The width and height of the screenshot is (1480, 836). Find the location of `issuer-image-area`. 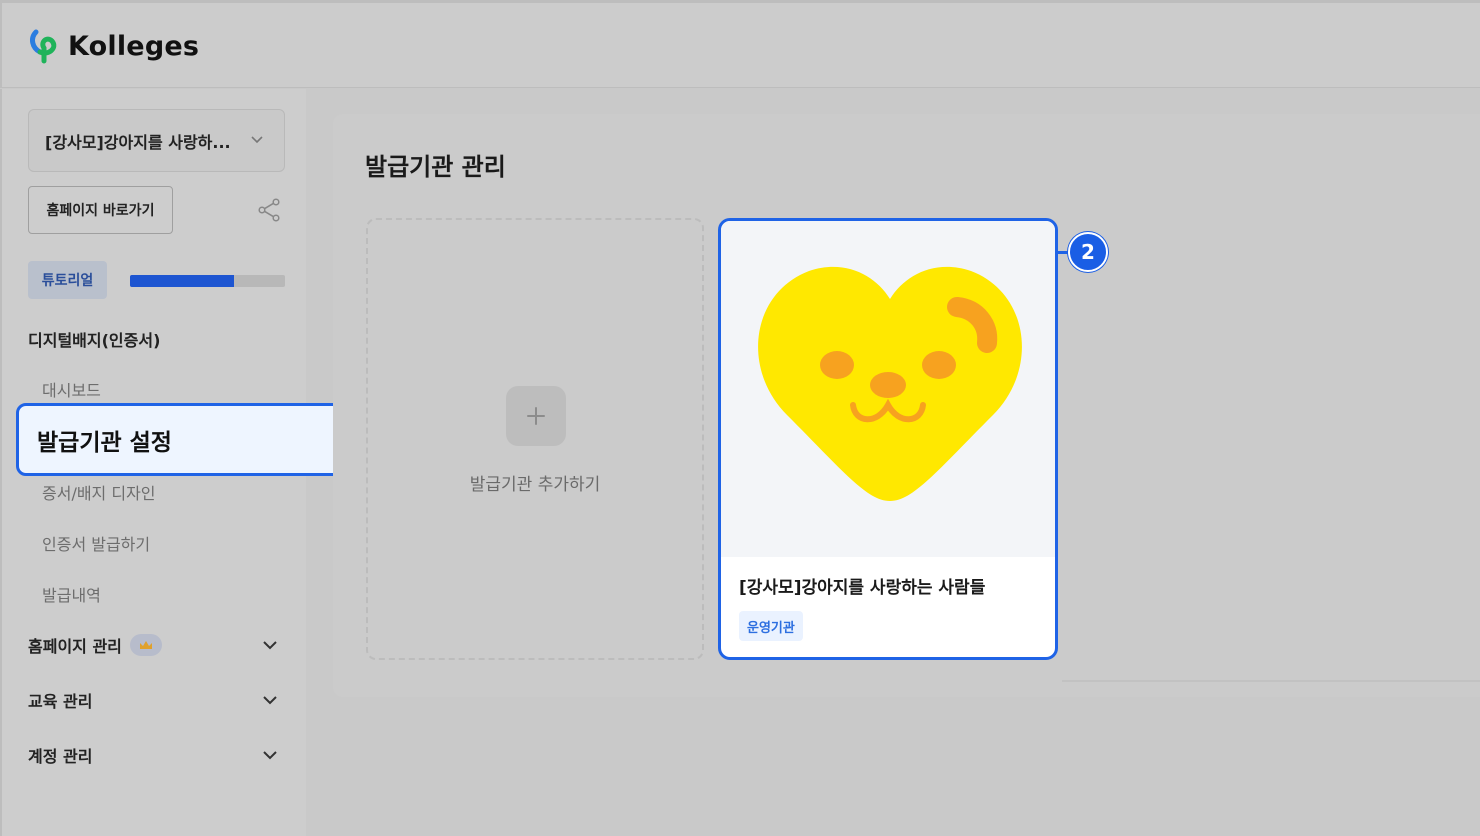

issuer-image-area is located at coordinates (888, 389).